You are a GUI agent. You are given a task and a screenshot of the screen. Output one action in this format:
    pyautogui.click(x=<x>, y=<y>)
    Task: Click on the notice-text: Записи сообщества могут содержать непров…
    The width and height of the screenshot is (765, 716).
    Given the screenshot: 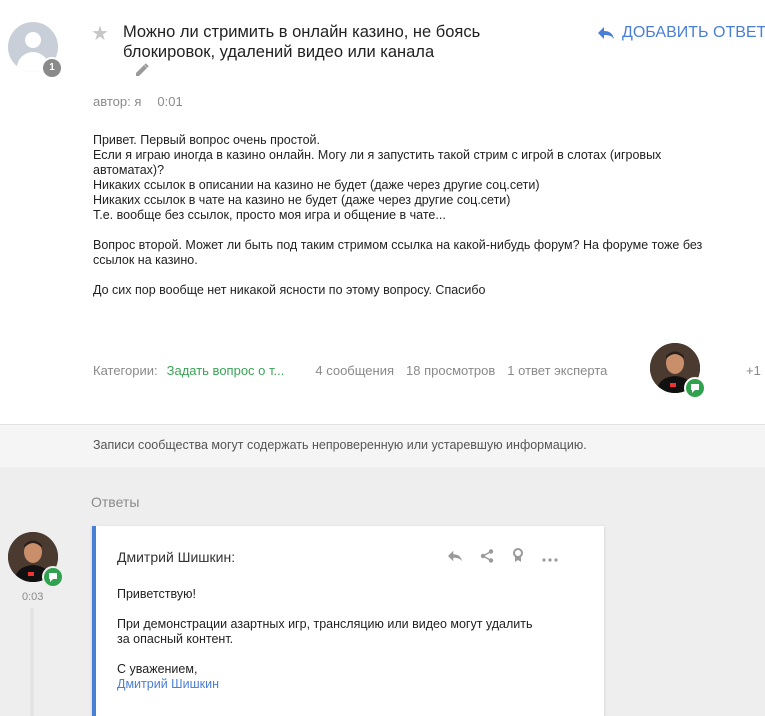 What is the action you would take?
    pyautogui.click(x=340, y=445)
    